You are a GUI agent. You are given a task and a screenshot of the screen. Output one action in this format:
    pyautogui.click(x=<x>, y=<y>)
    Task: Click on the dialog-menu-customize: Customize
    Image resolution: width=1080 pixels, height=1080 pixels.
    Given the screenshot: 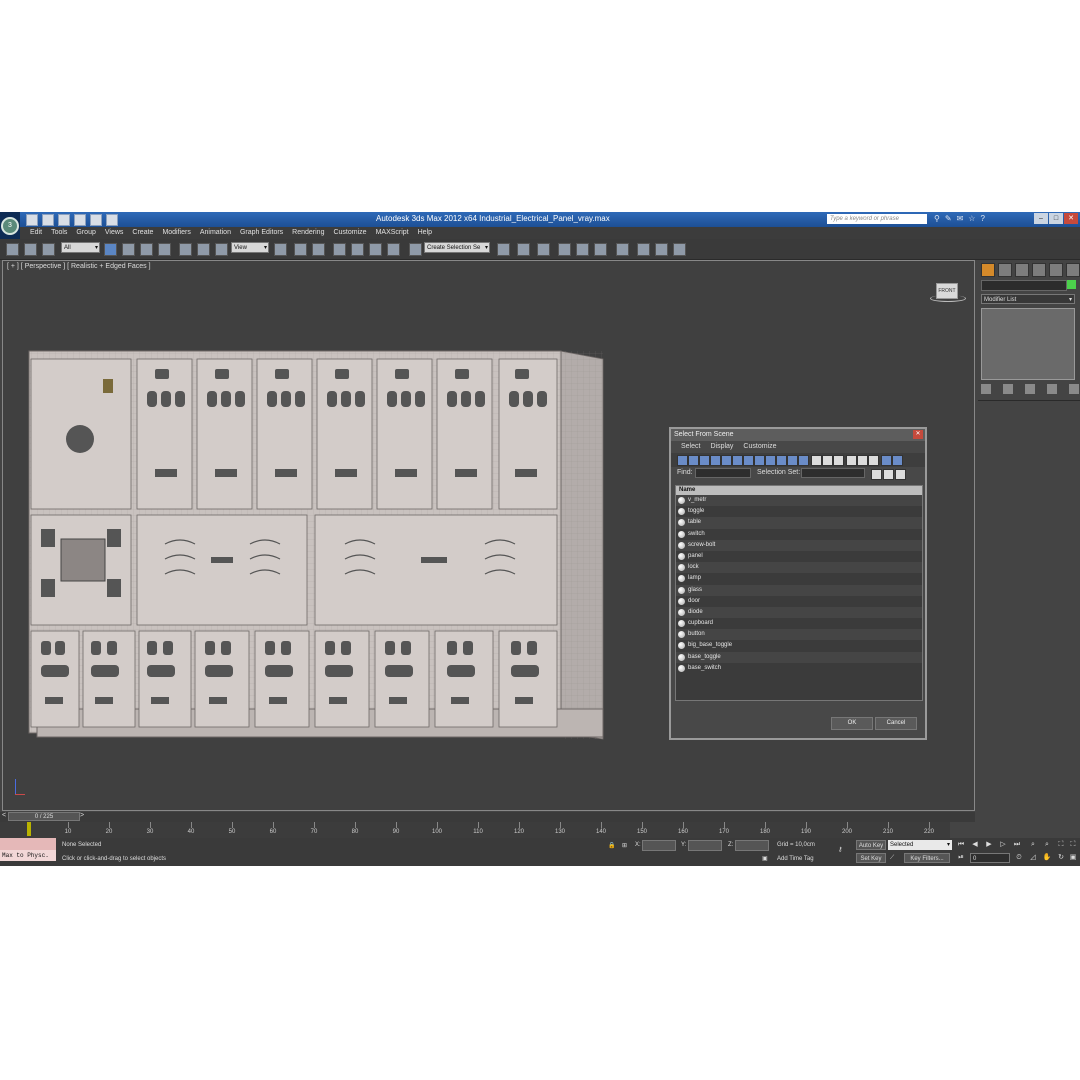 What is the action you would take?
    pyautogui.click(x=759, y=447)
    